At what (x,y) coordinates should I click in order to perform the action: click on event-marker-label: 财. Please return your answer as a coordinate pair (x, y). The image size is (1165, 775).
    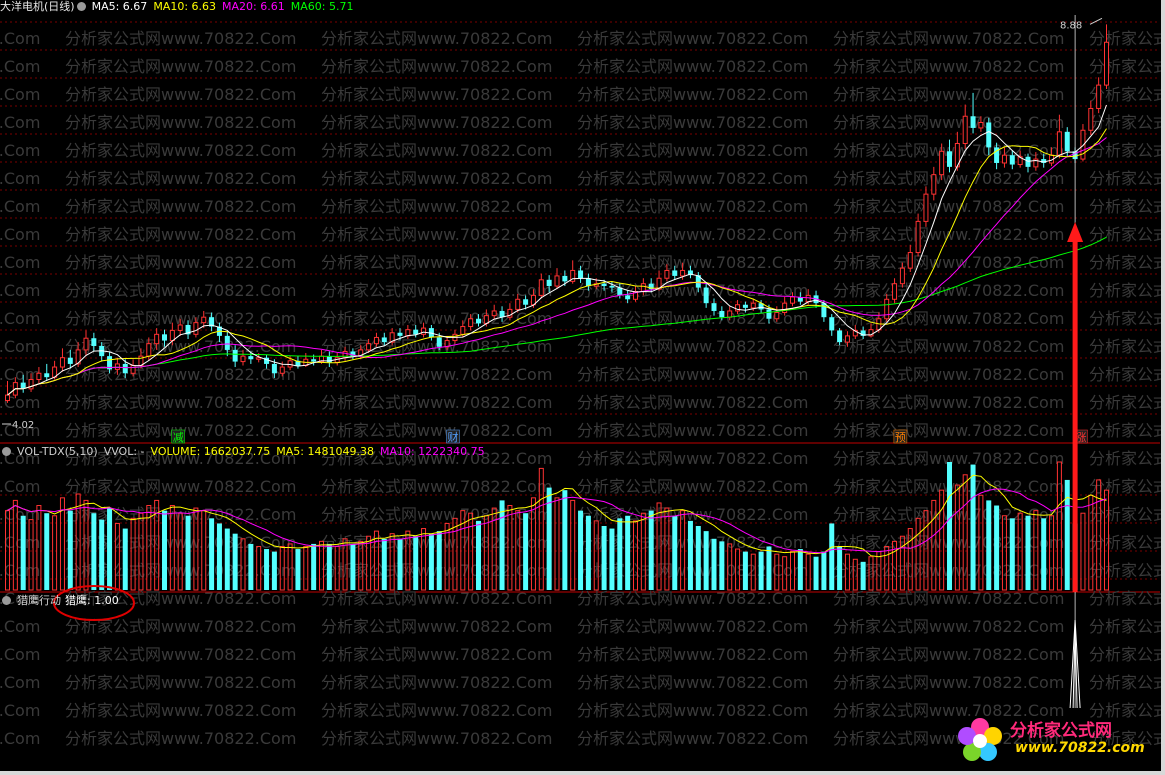
    Looking at the image, I should click on (452, 437).